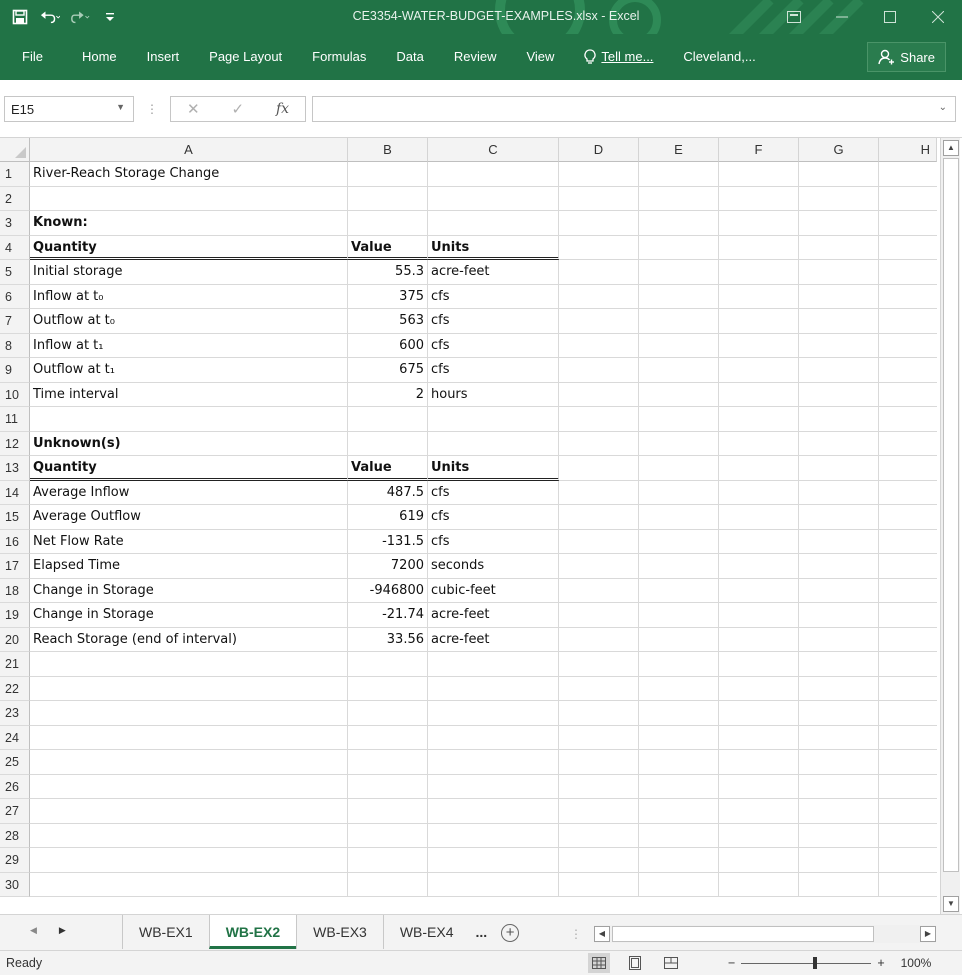 This screenshot has height=975, width=962. Describe the element at coordinates (15, 615) in the screenshot. I see `row-header: 19` at that location.